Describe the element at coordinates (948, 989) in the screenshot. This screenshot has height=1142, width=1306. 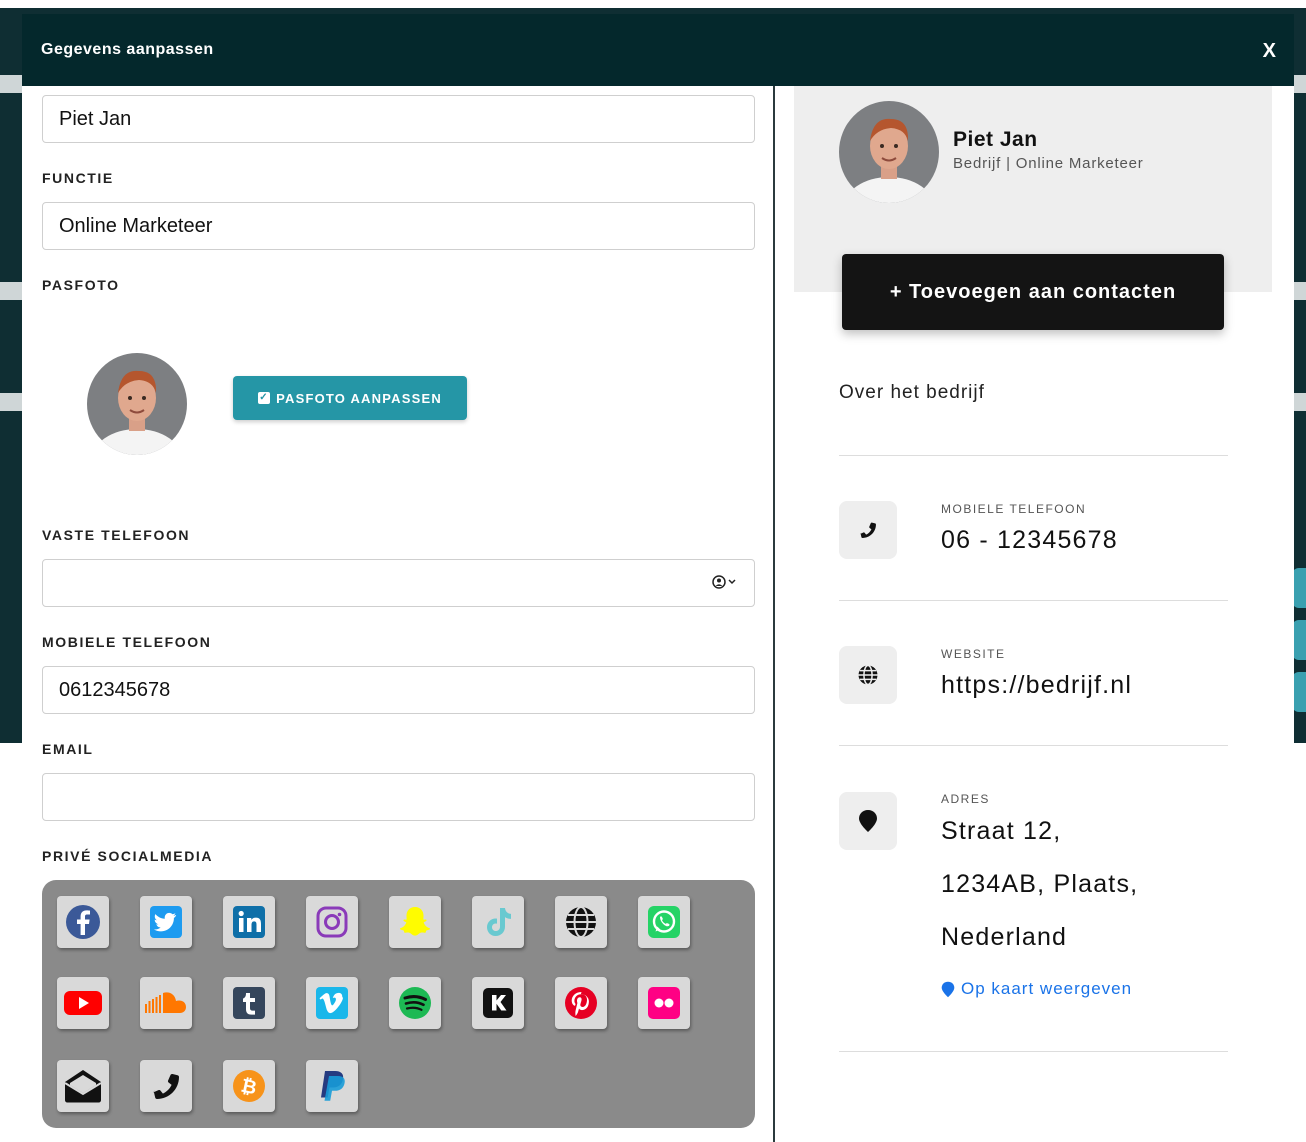
I see `map-pin-icon` at that location.